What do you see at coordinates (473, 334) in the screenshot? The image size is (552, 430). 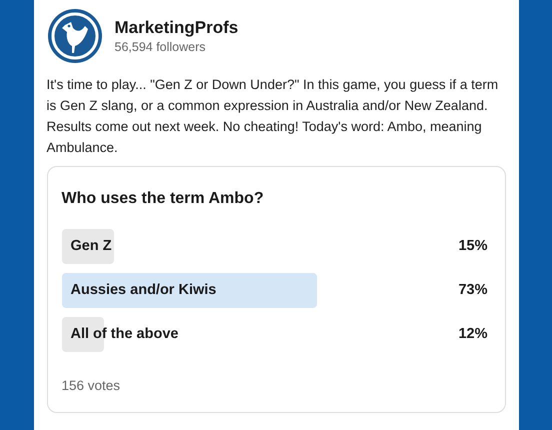 I see `poll-percentage: 12%` at bounding box center [473, 334].